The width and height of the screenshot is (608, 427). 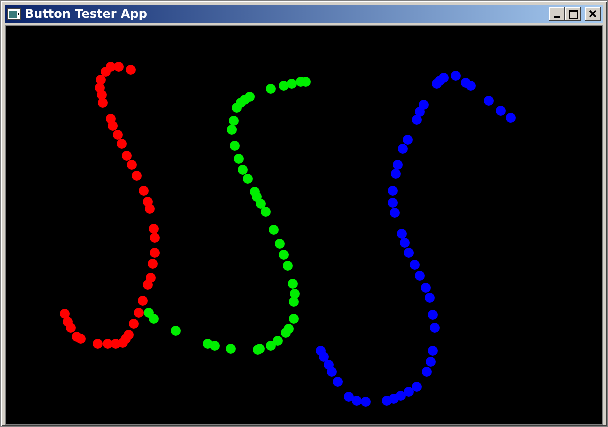 I want to click on minimize-button, so click(x=557, y=14).